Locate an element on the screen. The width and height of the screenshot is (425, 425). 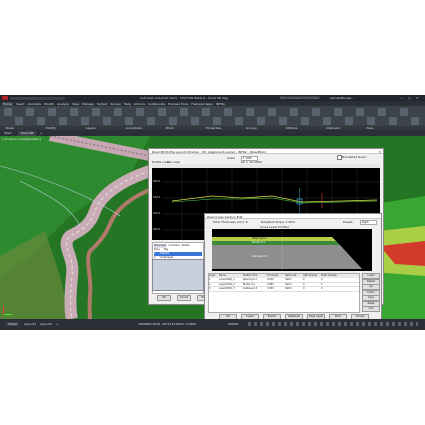
profile-dialog-close-icon: ✕ is located at coordinates (379, 152).